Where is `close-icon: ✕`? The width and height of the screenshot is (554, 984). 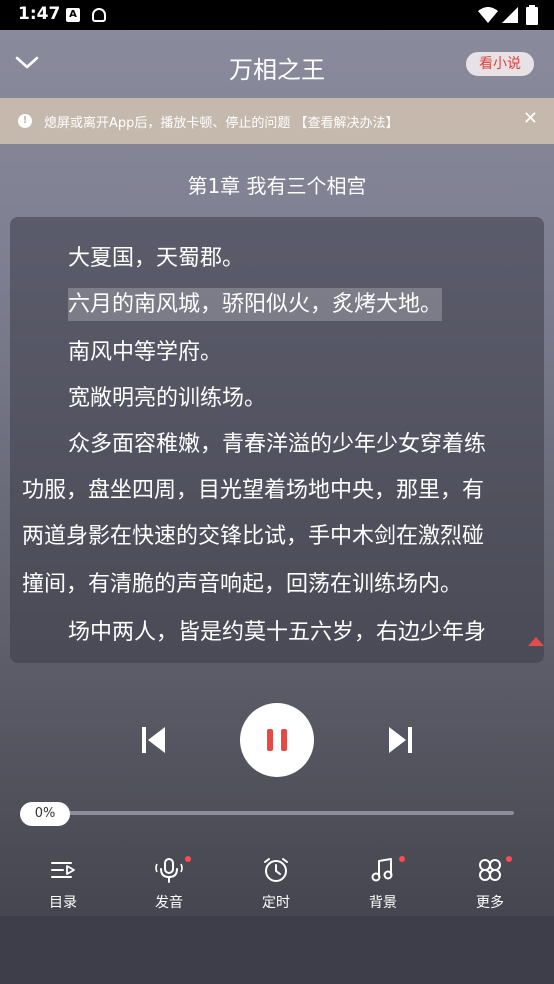 close-icon: ✕ is located at coordinates (530, 118).